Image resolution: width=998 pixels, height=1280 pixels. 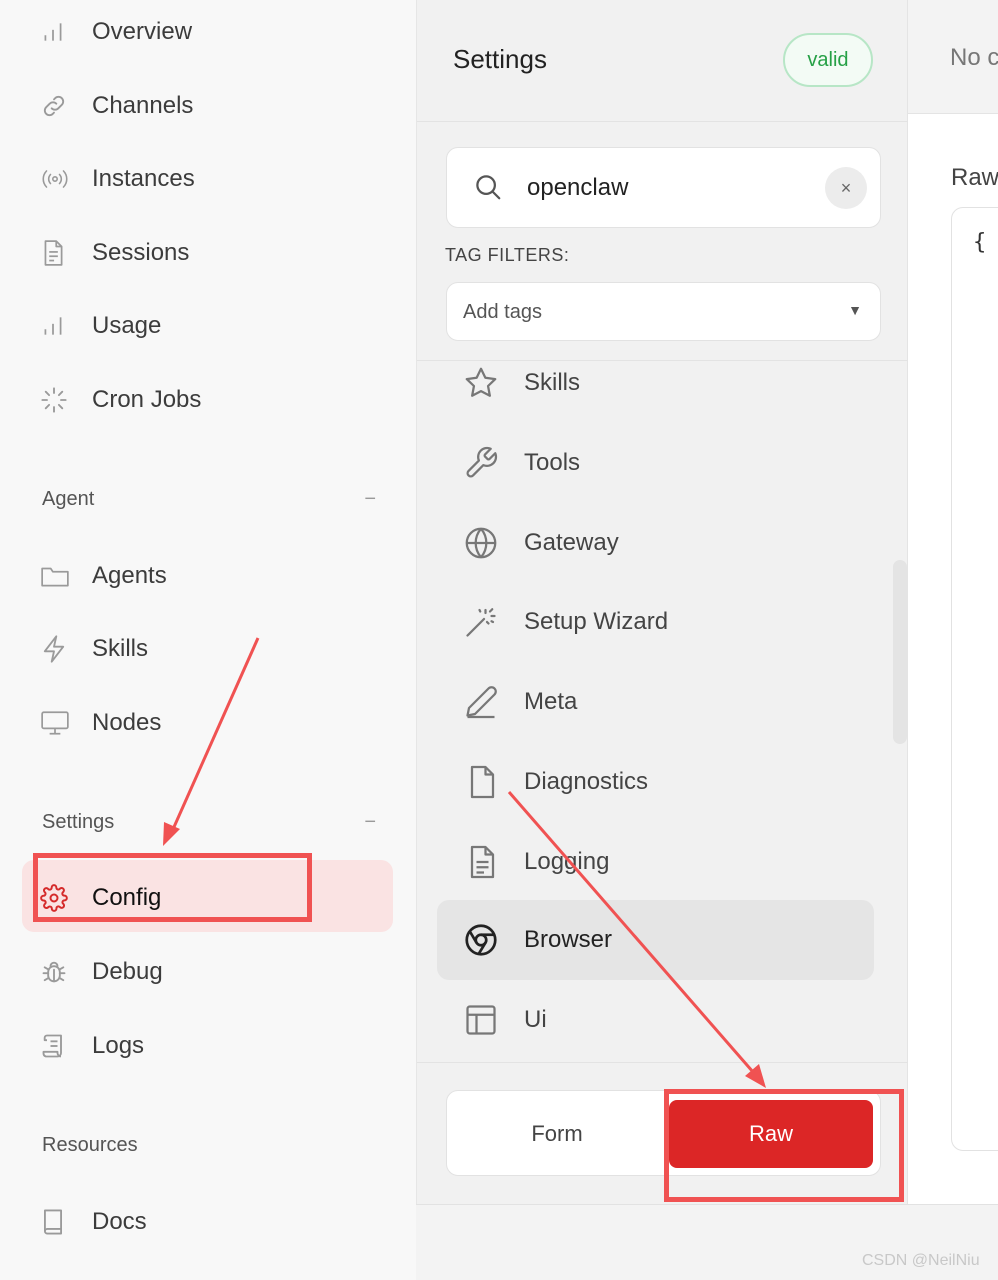 What do you see at coordinates (127, 971) in the screenshot?
I see `sidebar-item-label: Debug` at bounding box center [127, 971].